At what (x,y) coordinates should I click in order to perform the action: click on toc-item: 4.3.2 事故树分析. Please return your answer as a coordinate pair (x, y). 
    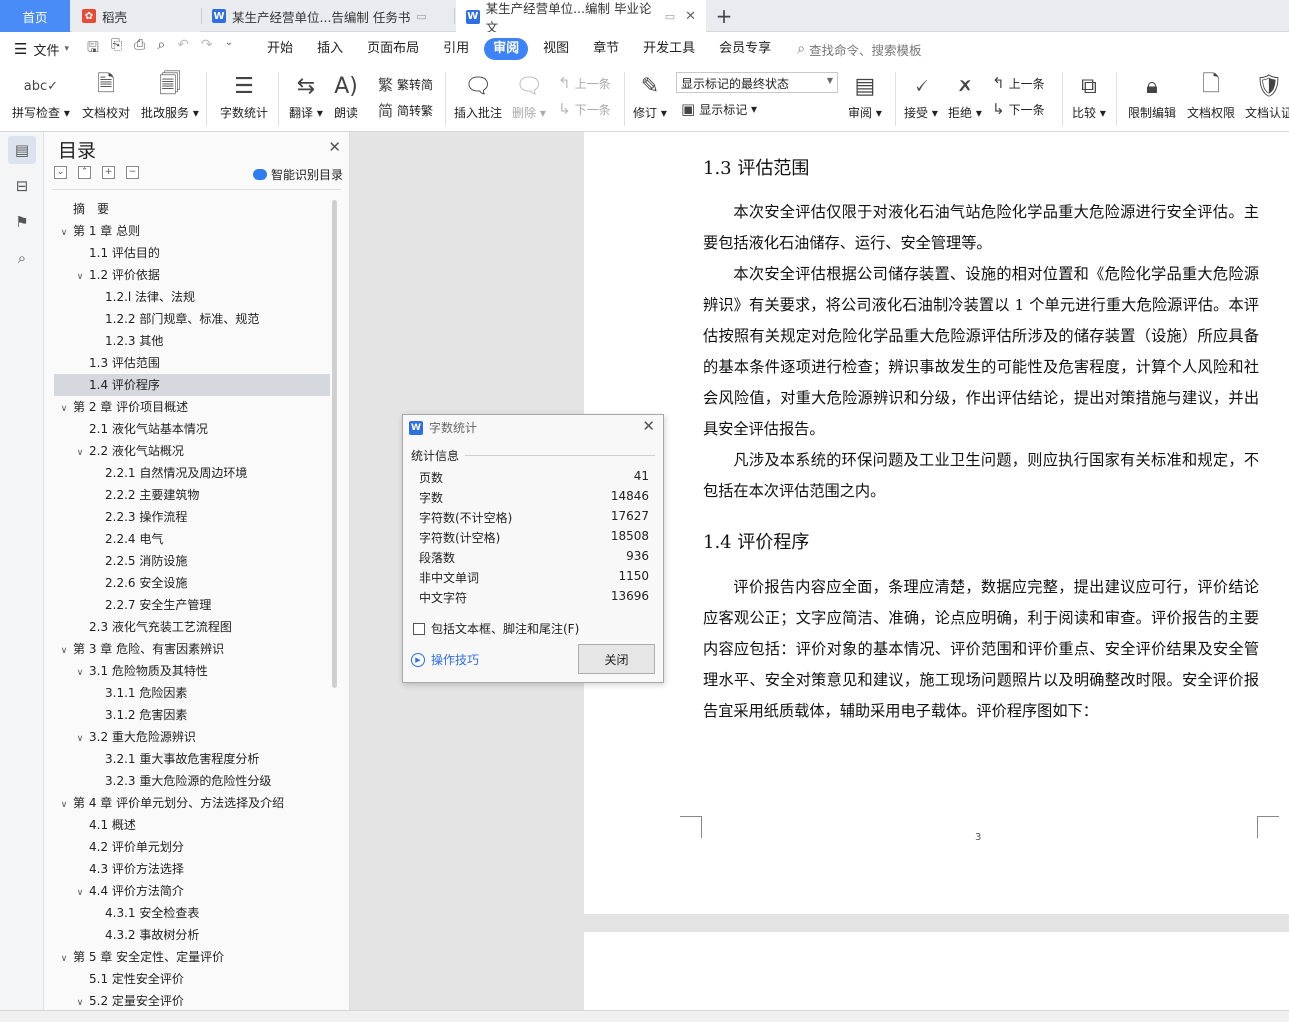
    Looking at the image, I should click on (192, 935).